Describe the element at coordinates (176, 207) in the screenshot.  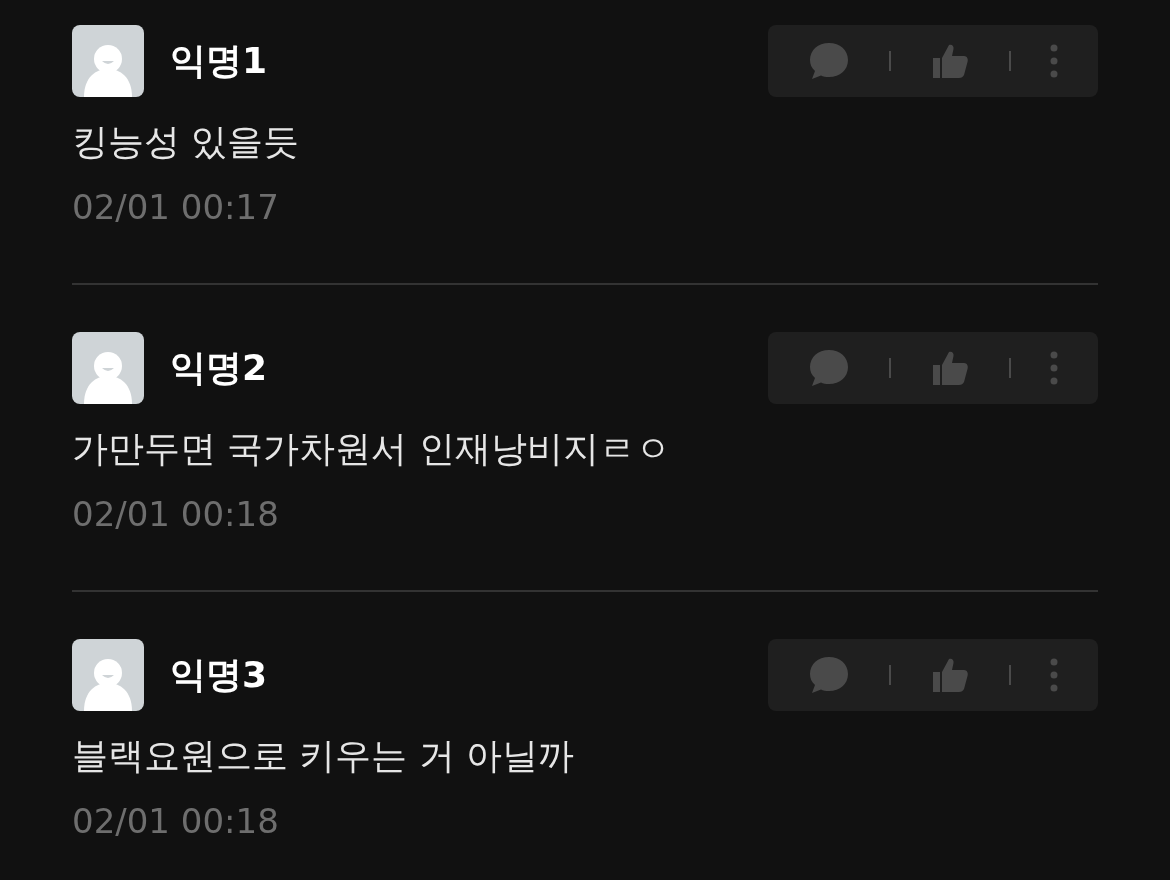
I see `comment-time: 02/01 00:17` at that location.